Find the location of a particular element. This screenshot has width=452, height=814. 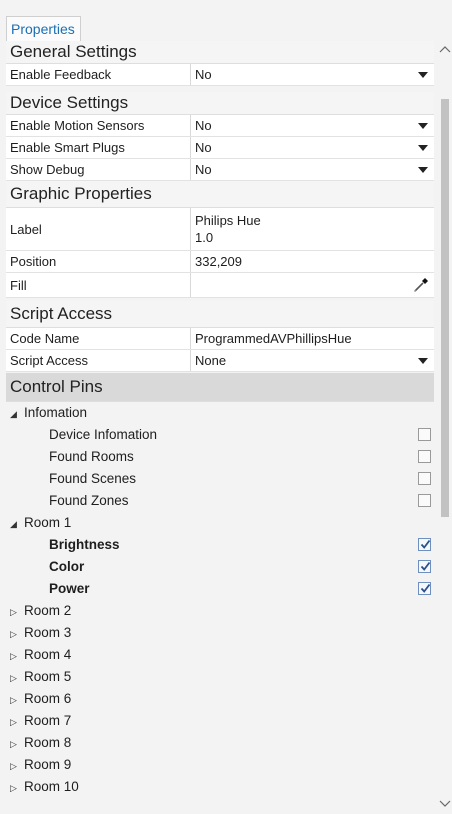

tree-node-room-1: ◢ Room 1 is located at coordinates (220, 523).